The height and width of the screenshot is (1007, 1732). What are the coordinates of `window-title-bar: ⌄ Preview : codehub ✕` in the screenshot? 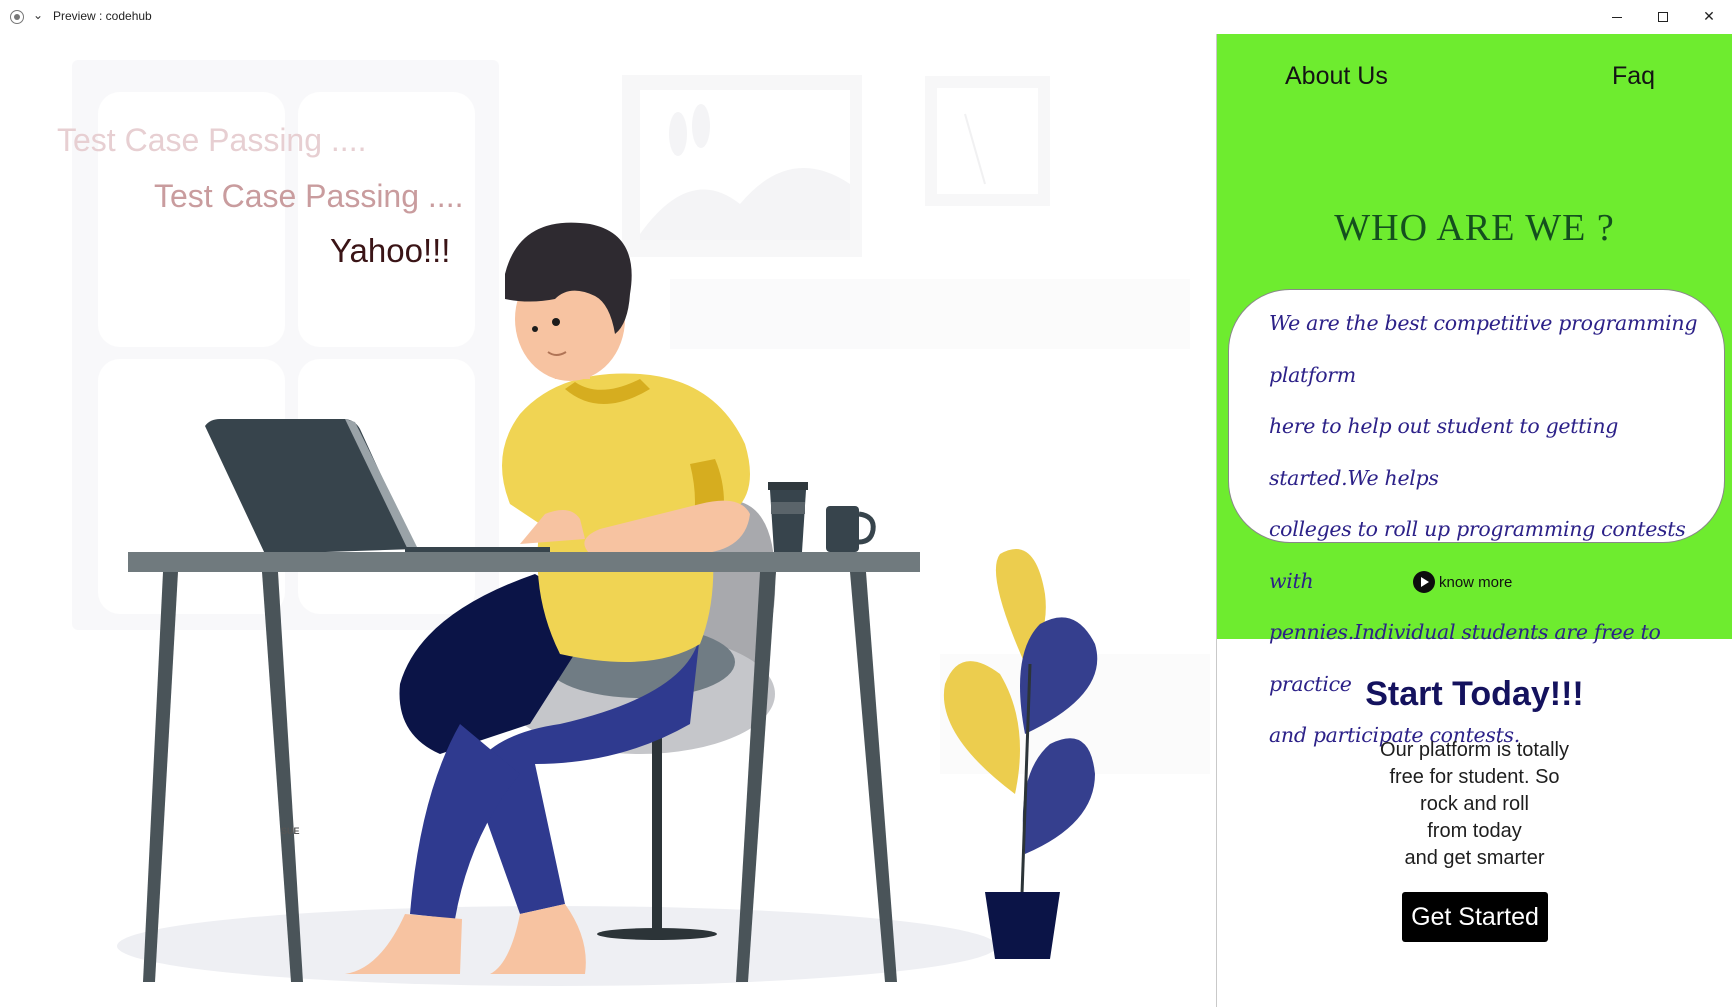 It's located at (866, 17).